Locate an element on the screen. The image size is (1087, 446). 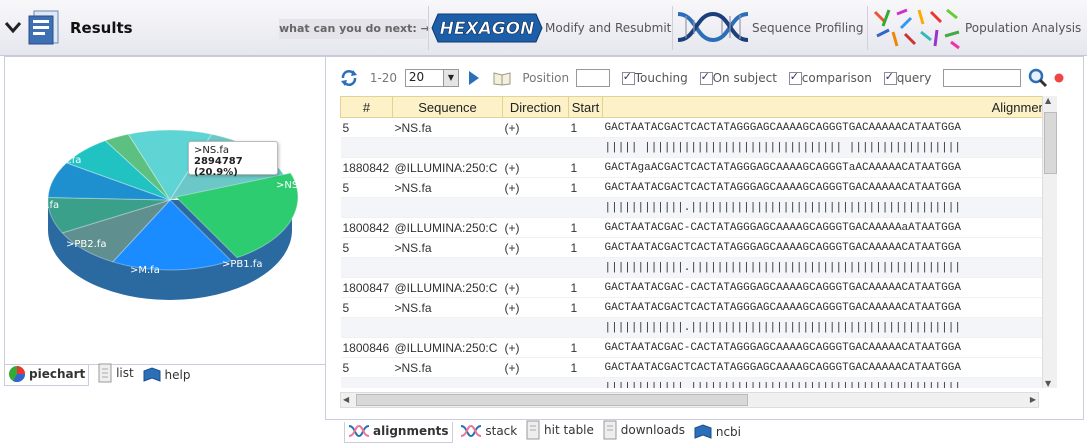
pie-slice-label: >HA.fa is located at coordinates (98, 119).